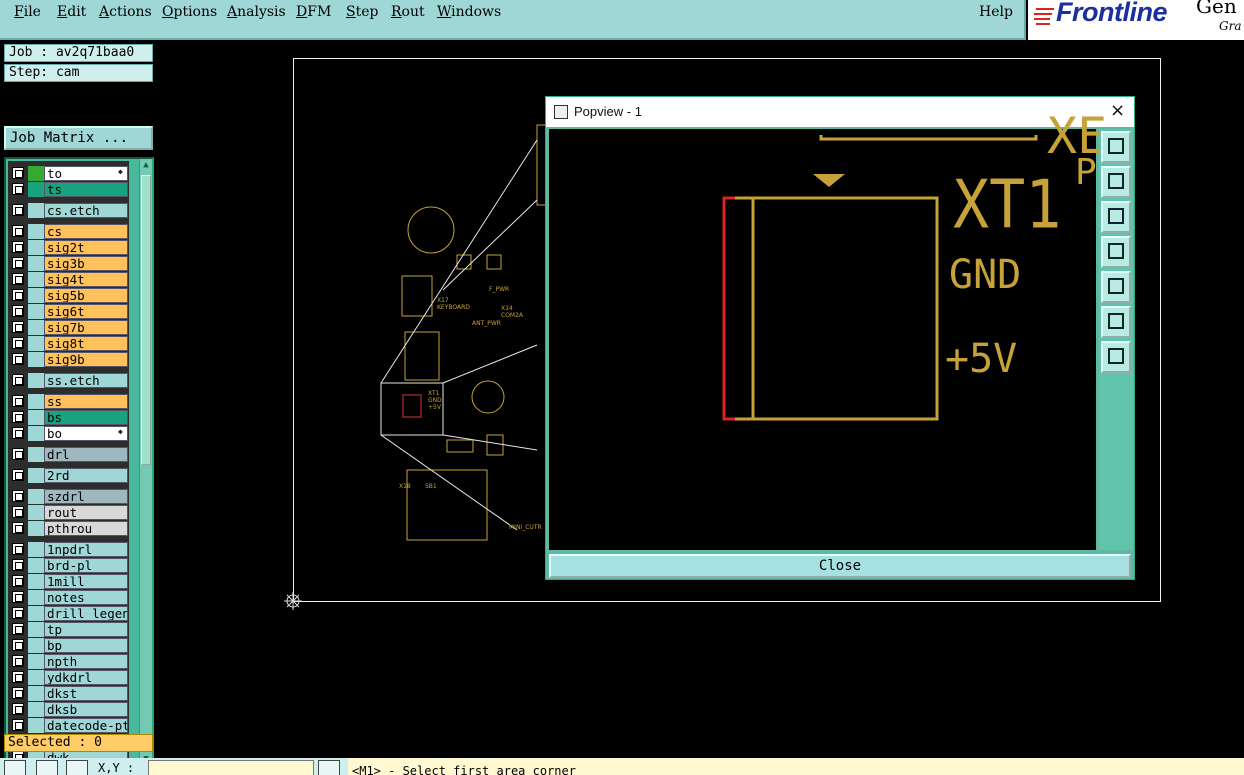 The image size is (1244, 775). Describe the element at coordinates (69, 597) in the screenshot. I see `layer-row-notes: notes` at that location.